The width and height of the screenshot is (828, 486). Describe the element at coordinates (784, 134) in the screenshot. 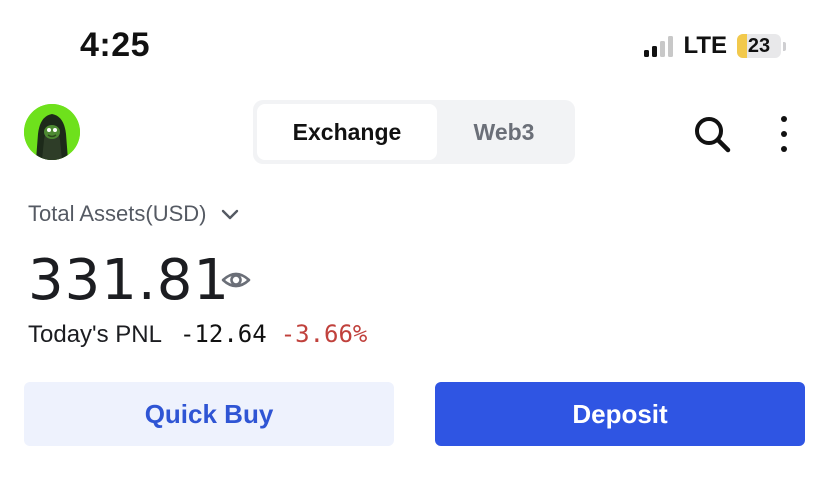

I see `more-vertical-icon` at that location.